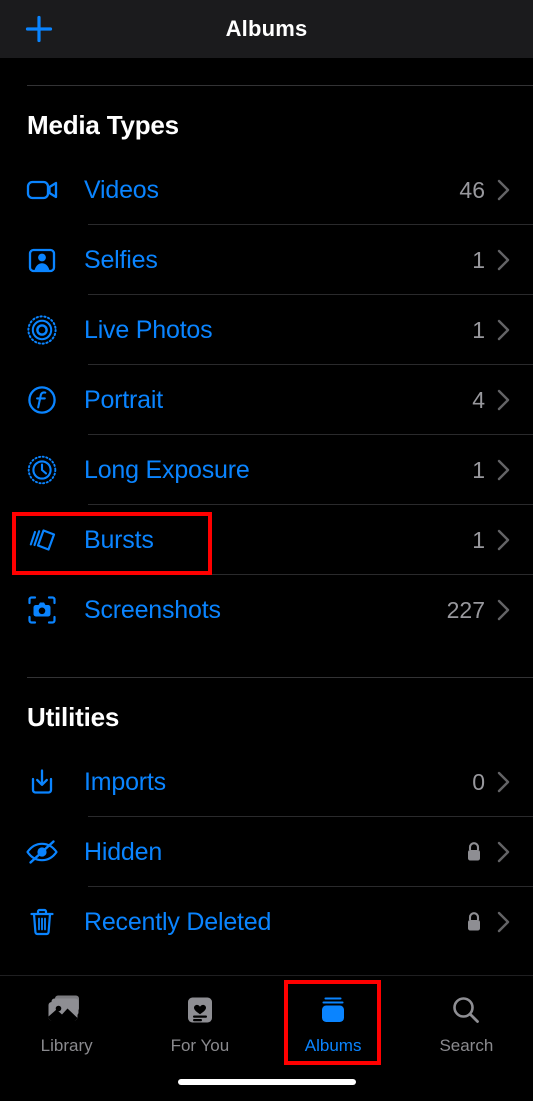 This screenshot has height=1101, width=533. What do you see at coordinates (42, 852) in the screenshot?
I see `eye-slash-icon` at bounding box center [42, 852].